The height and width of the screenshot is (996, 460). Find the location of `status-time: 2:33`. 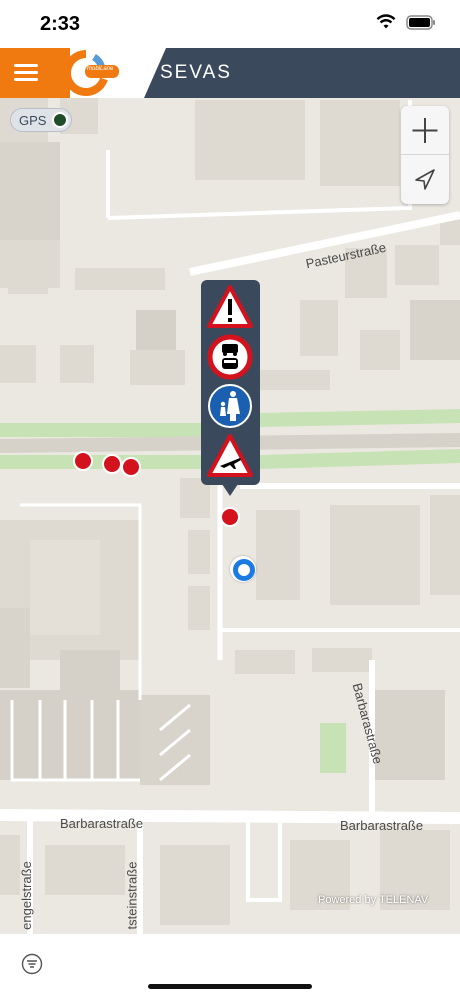

status-time: 2:33 is located at coordinates (60, 24).